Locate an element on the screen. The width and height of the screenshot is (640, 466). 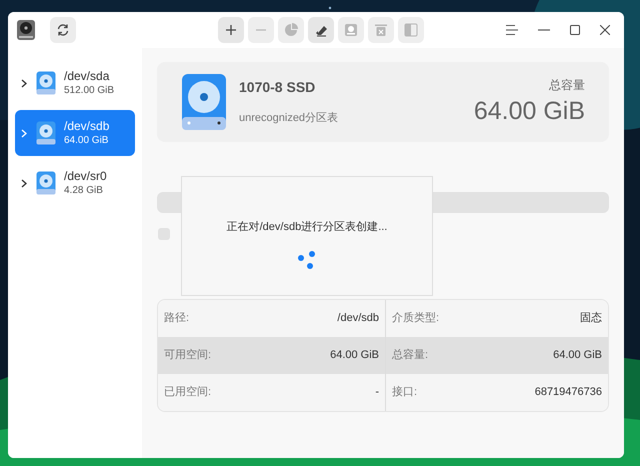
device-item: /dev/sda 512.00 GiB is located at coordinates (75, 83).